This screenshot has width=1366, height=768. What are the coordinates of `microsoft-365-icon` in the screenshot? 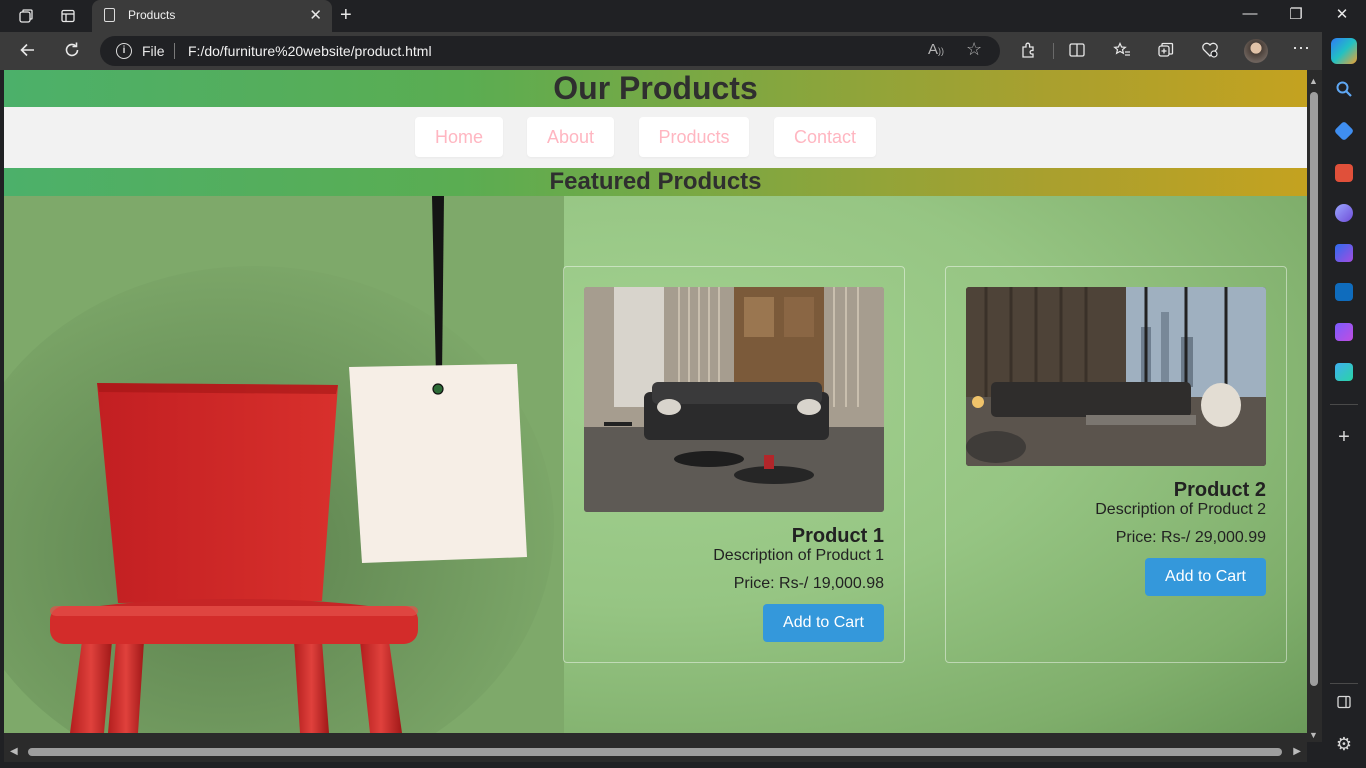 It's located at (1344, 253).